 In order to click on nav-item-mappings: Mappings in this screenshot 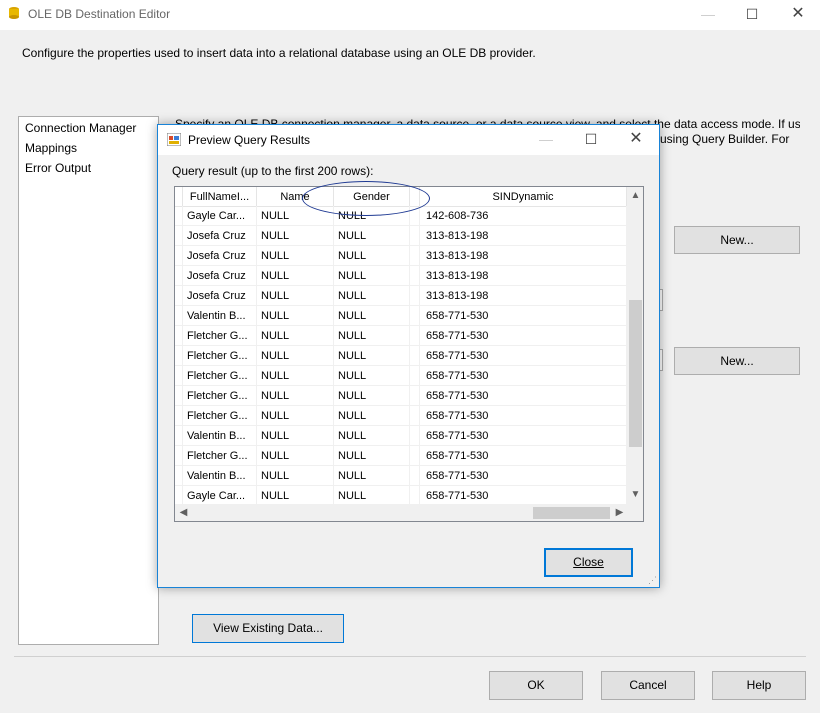, I will do `click(51, 148)`.